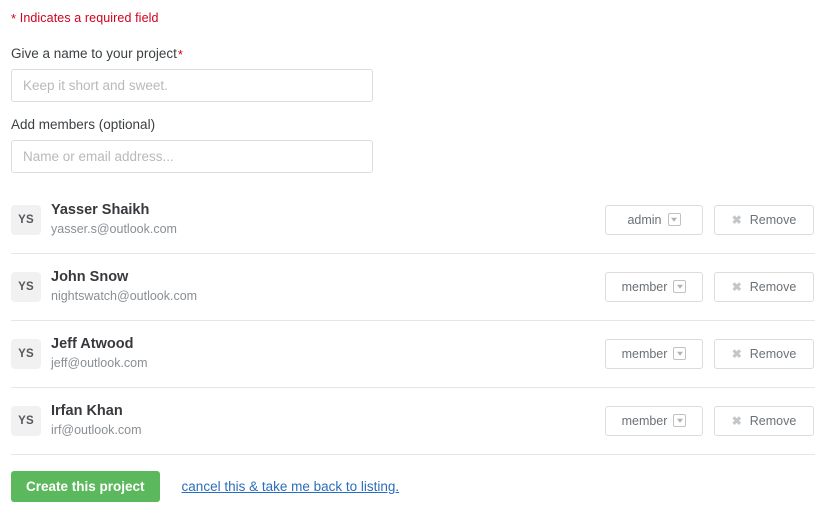 The image size is (826, 515). What do you see at coordinates (124, 295) in the screenshot?
I see `member-email: nightswatch@outlook.com` at bounding box center [124, 295].